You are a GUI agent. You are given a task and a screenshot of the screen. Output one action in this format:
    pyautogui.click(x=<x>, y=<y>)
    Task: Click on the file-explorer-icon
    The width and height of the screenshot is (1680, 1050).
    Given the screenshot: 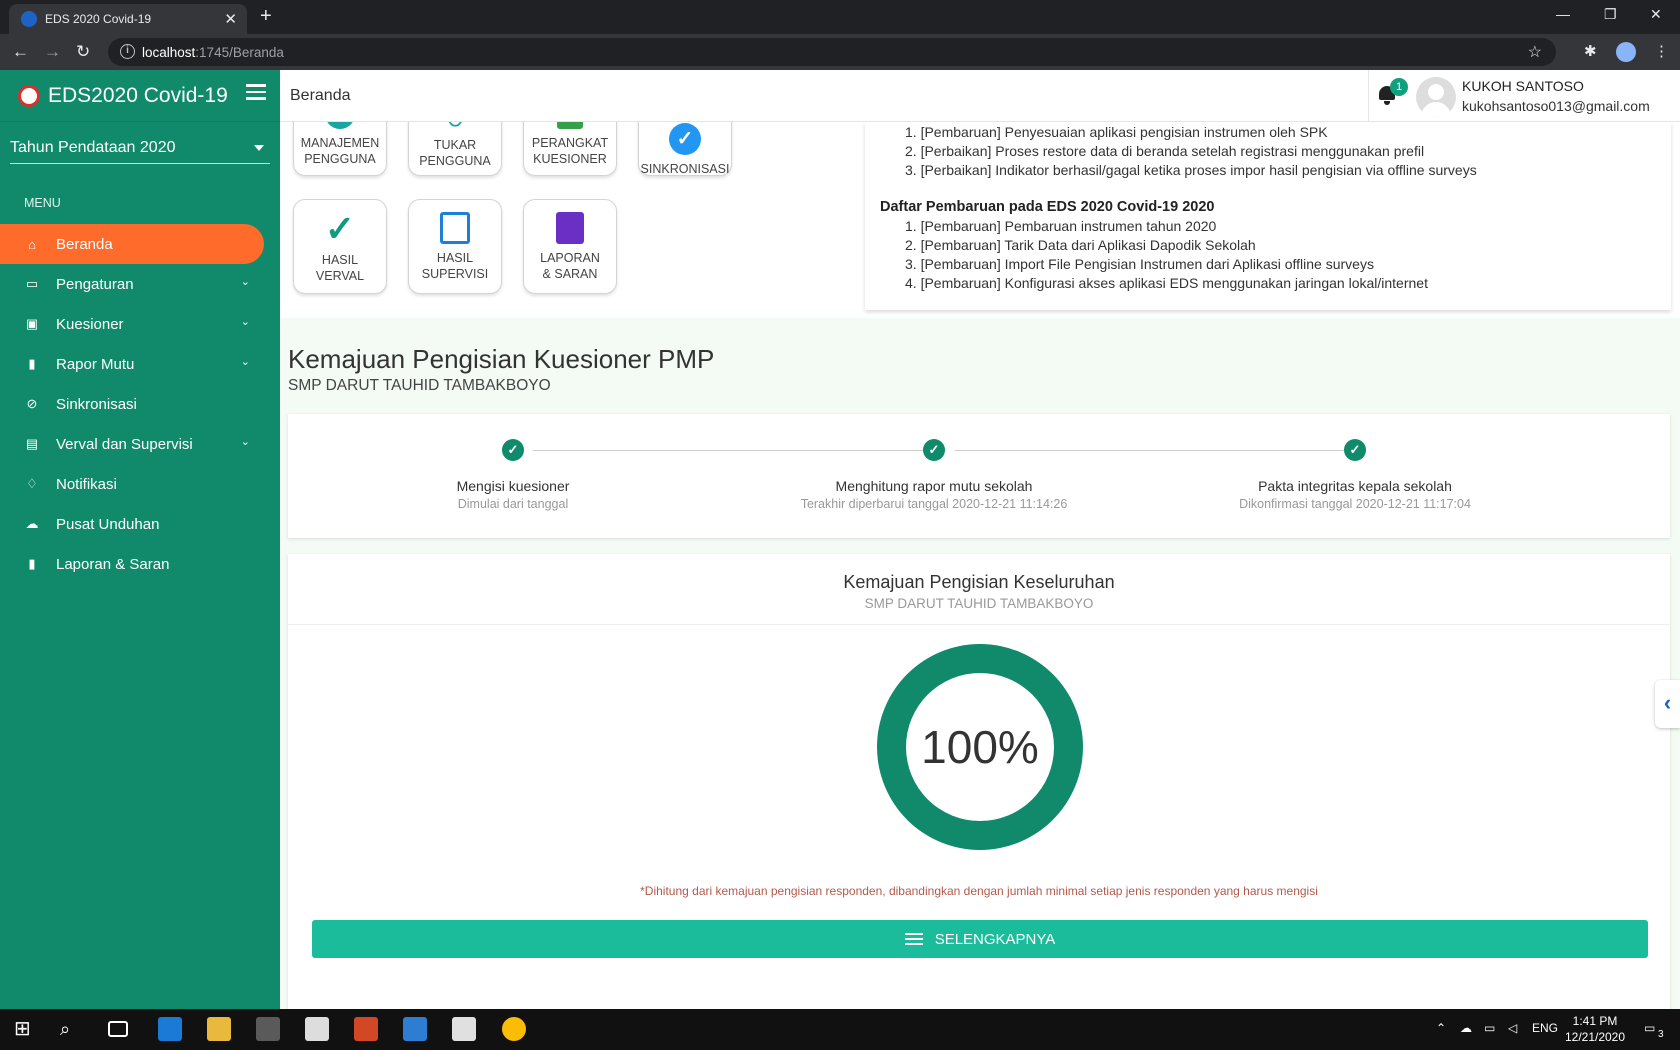 What is the action you would take?
    pyautogui.click(x=219, y=1029)
    